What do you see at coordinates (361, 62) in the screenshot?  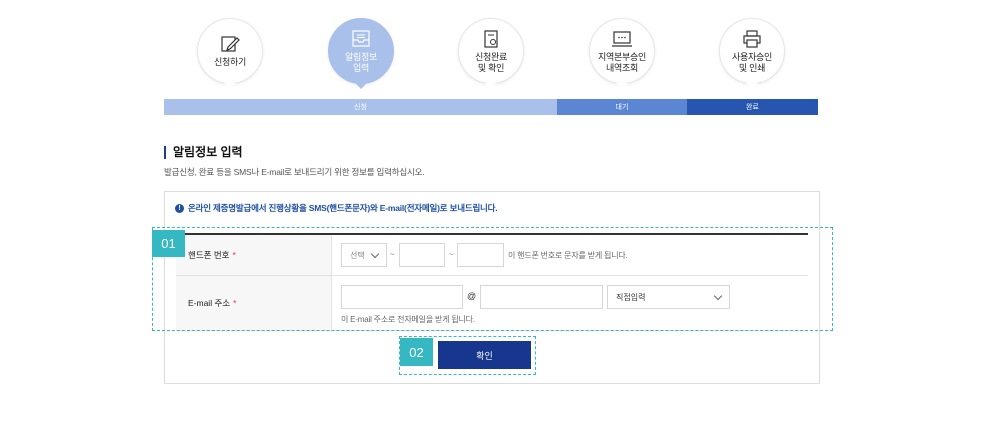 I see `step-label: 알림정보 입력` at bounding box center [361, 62].